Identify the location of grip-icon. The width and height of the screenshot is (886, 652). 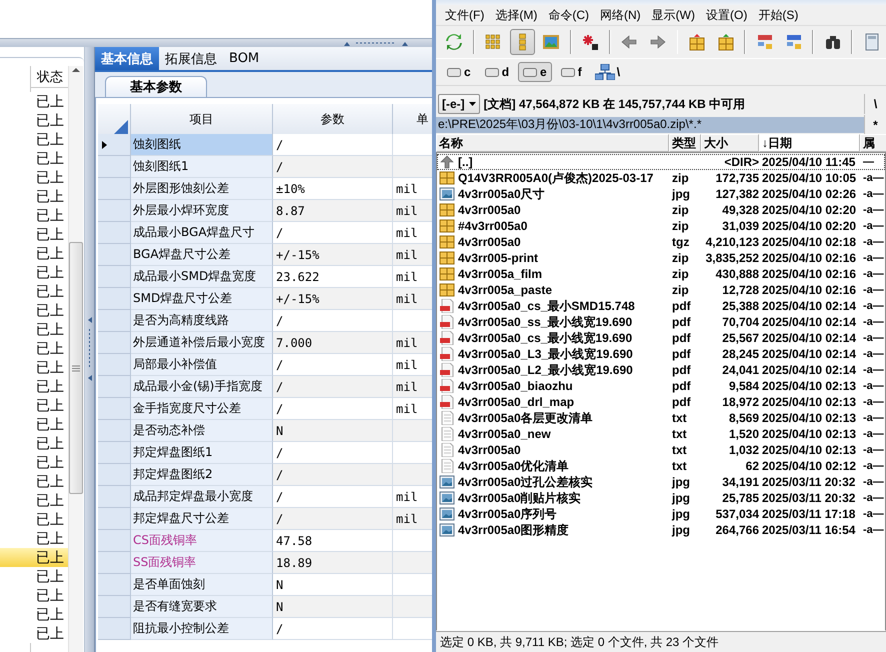
(76, 368).